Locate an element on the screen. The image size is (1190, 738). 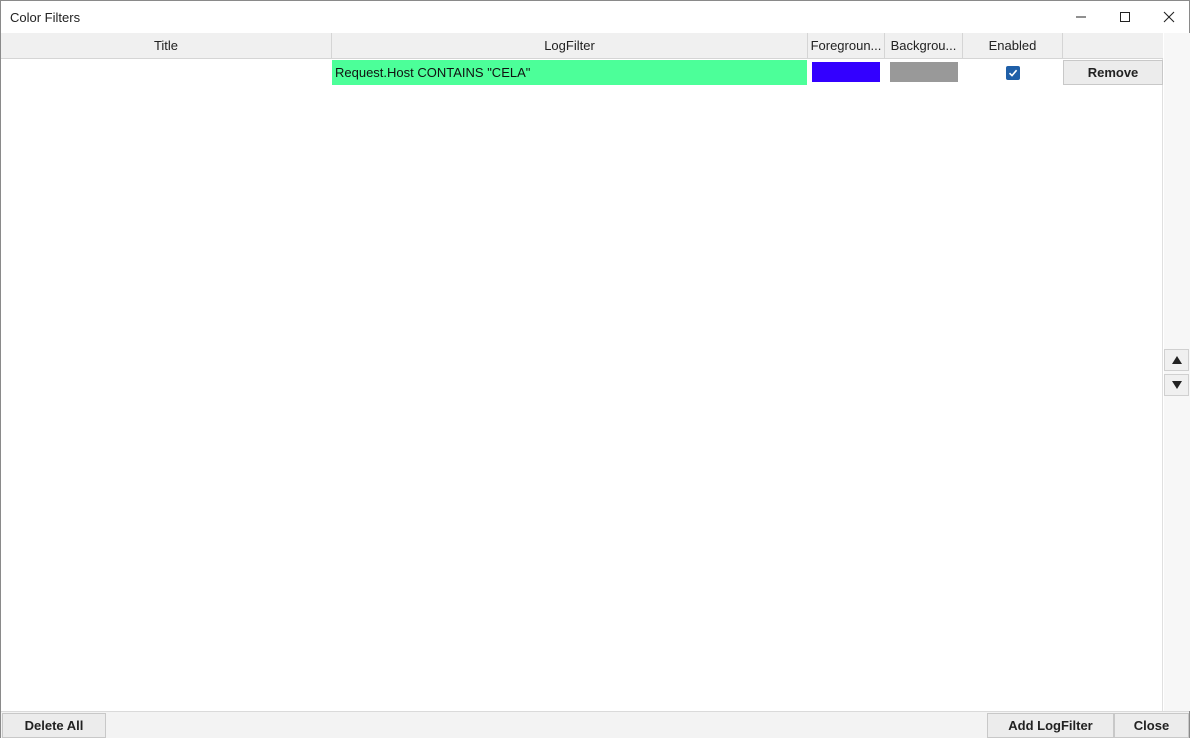
column-header-action is located at coordinates (1113, 46).